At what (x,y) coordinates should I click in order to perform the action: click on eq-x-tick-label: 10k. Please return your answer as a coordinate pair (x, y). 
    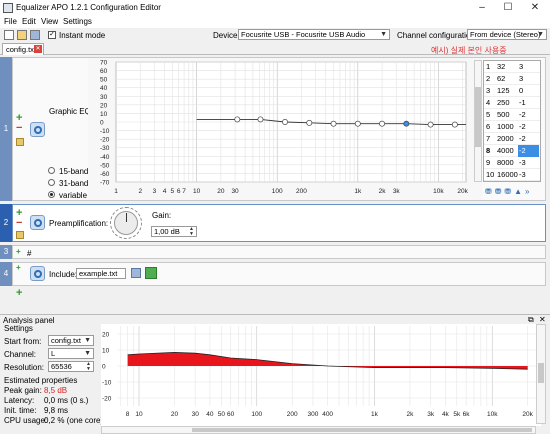
    Looking at the image, I should click on (438, 191).